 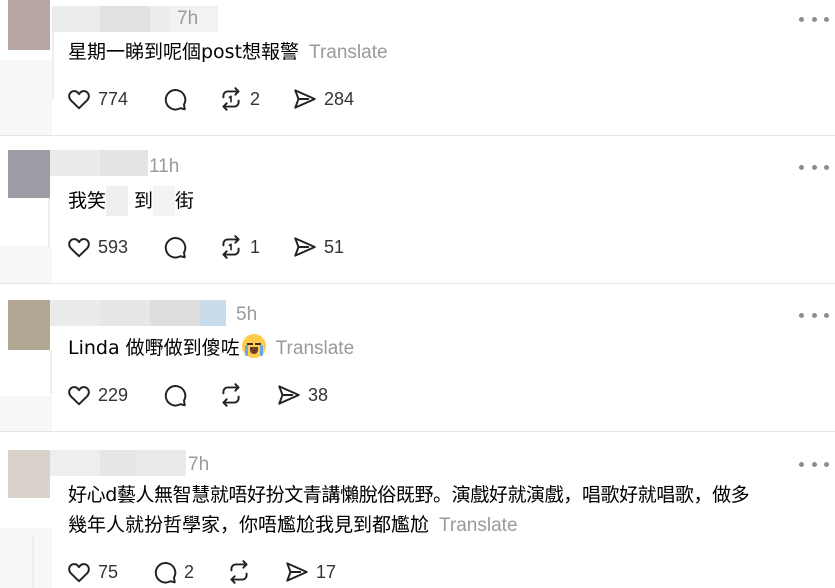 What do you see at coordinates (318, 247) in the screenshot?
I see `share-button: 51` at bounding box center [318, 247].